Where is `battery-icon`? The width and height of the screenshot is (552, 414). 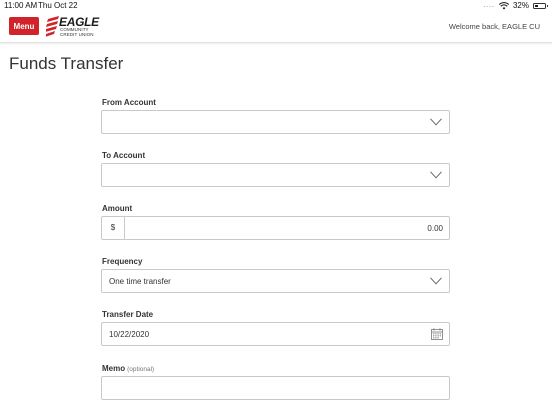 battery-icon is located at coordinates (540, 5).